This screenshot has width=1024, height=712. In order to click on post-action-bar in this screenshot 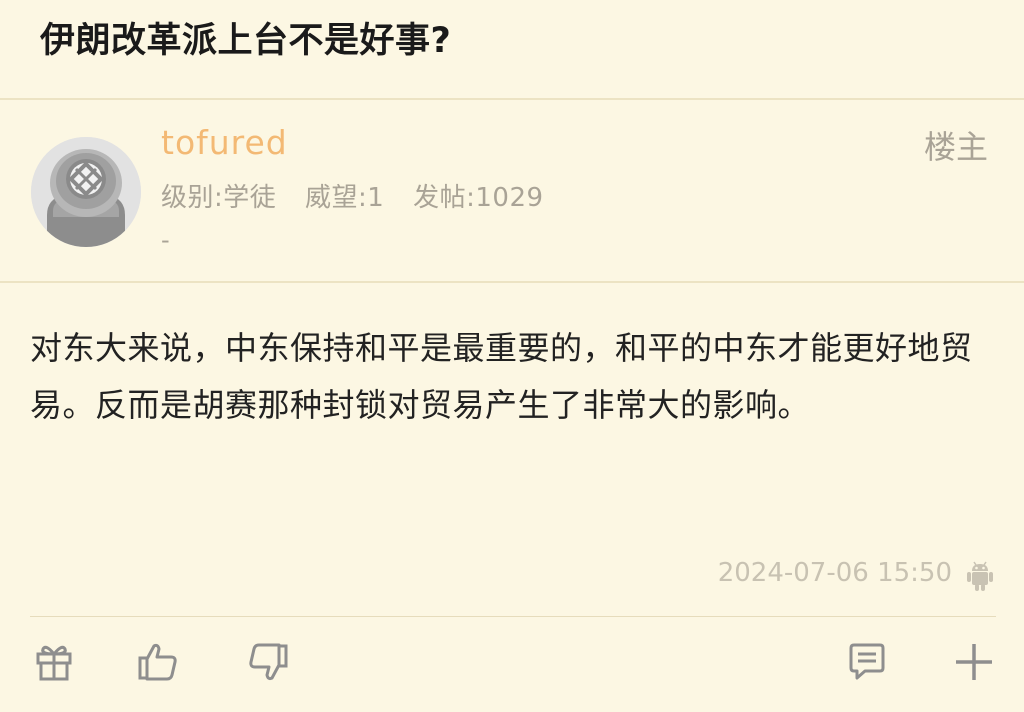, I will do `click(512, 665)`.